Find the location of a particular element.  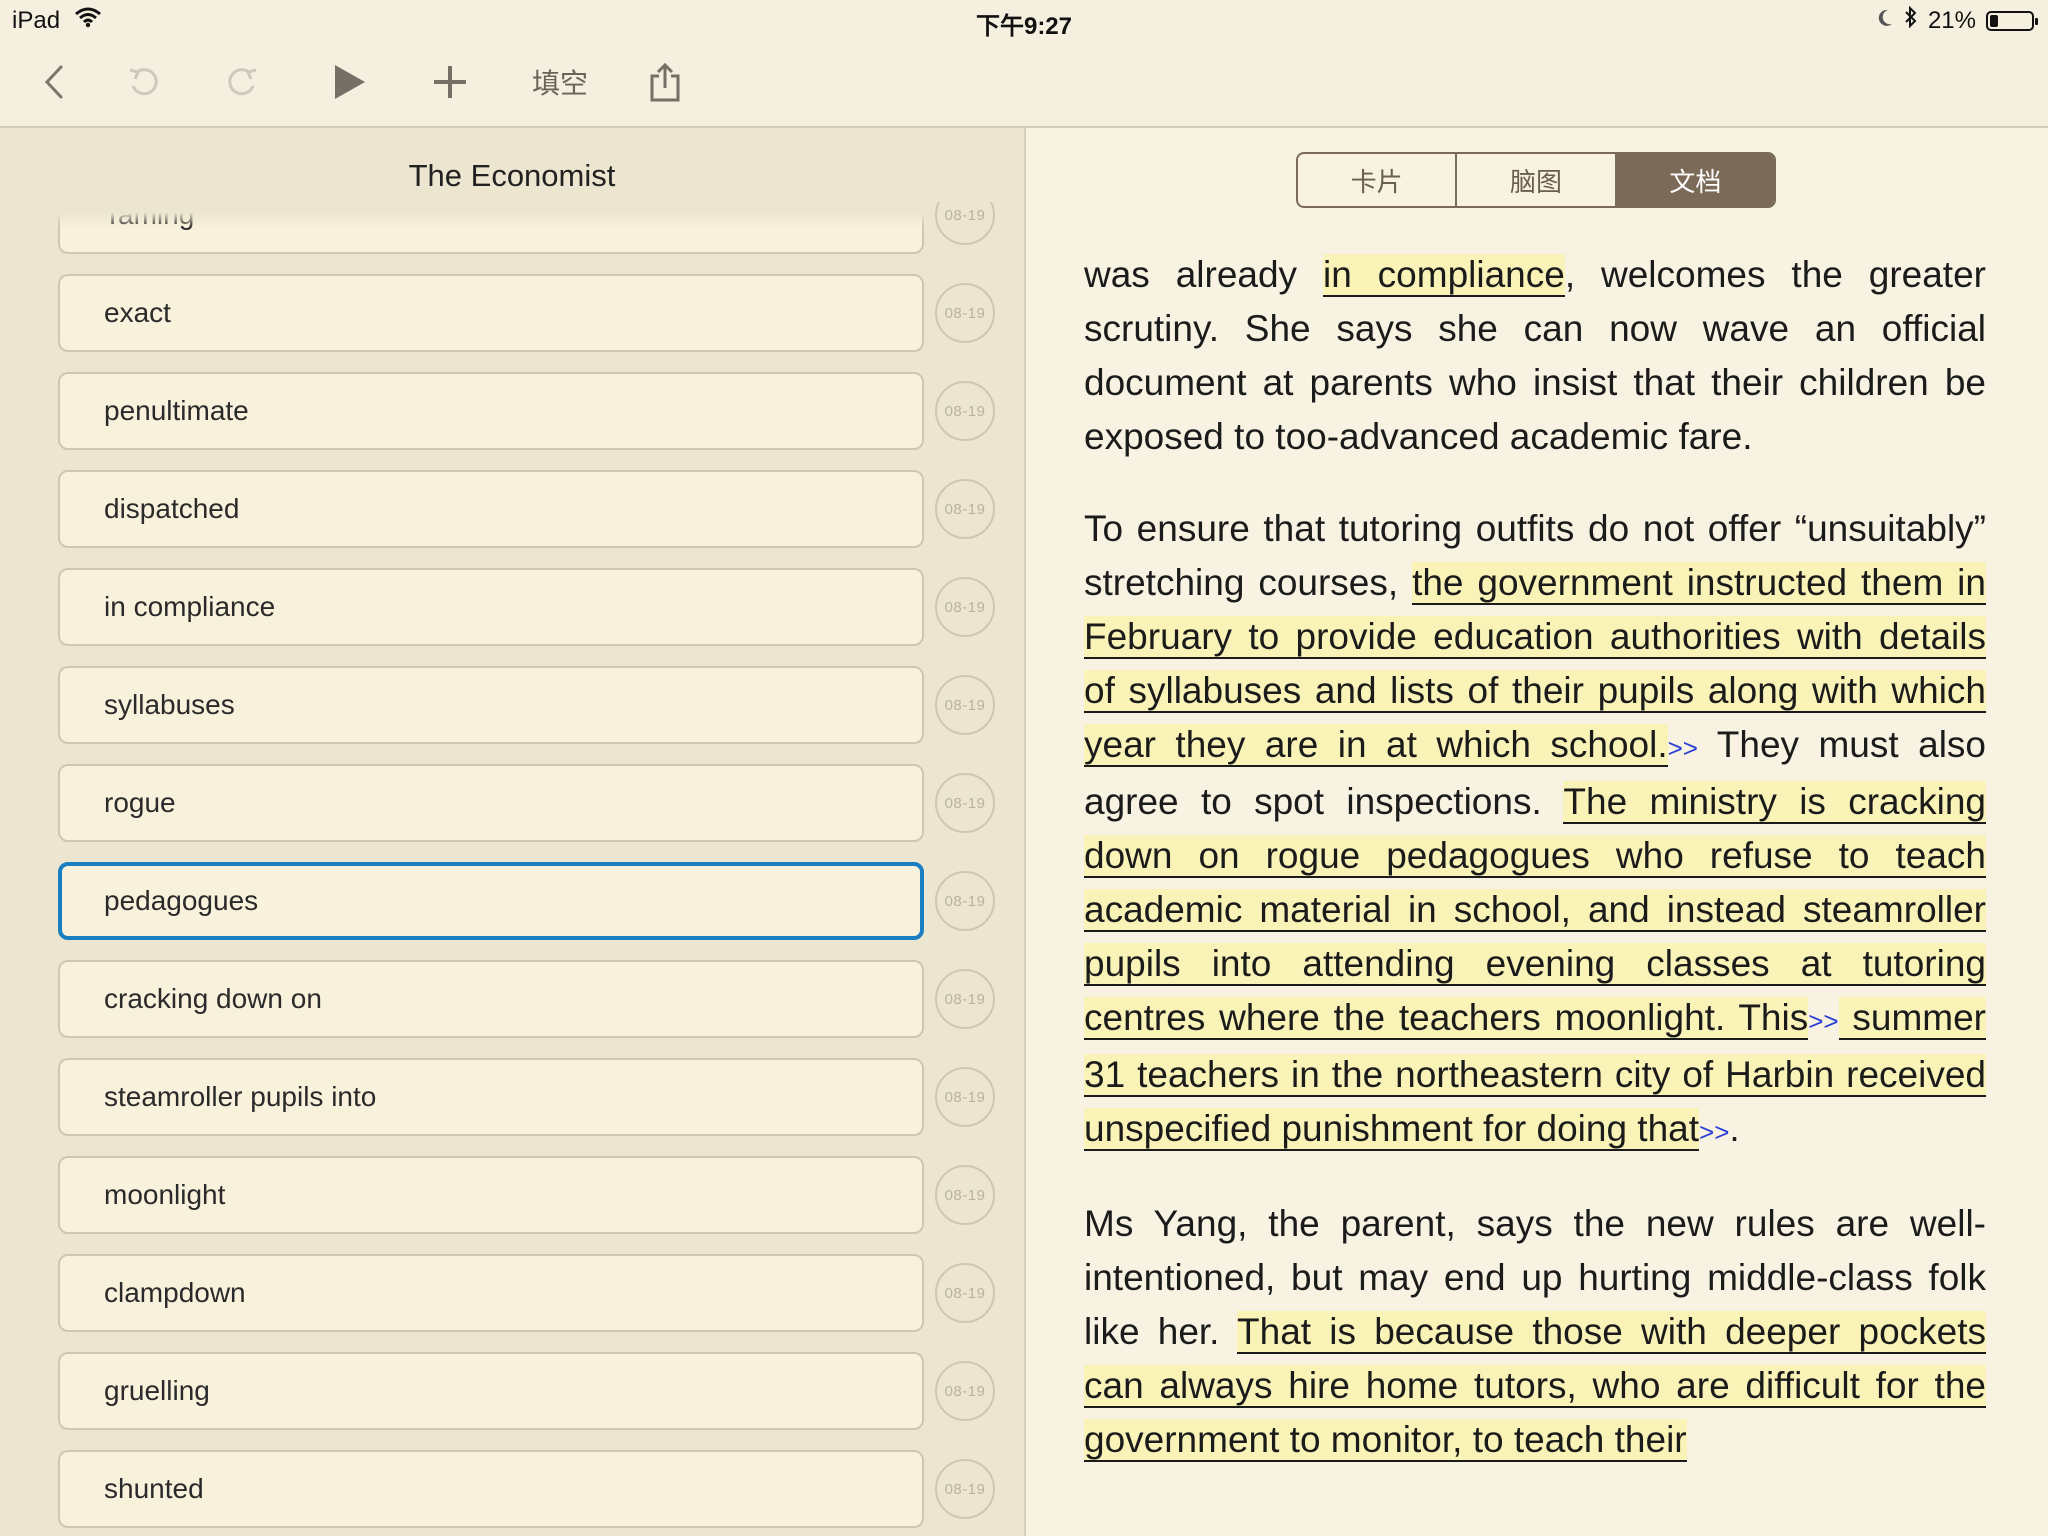

word-list-item: rogue 08-19 is located at coordinates (526, 803).